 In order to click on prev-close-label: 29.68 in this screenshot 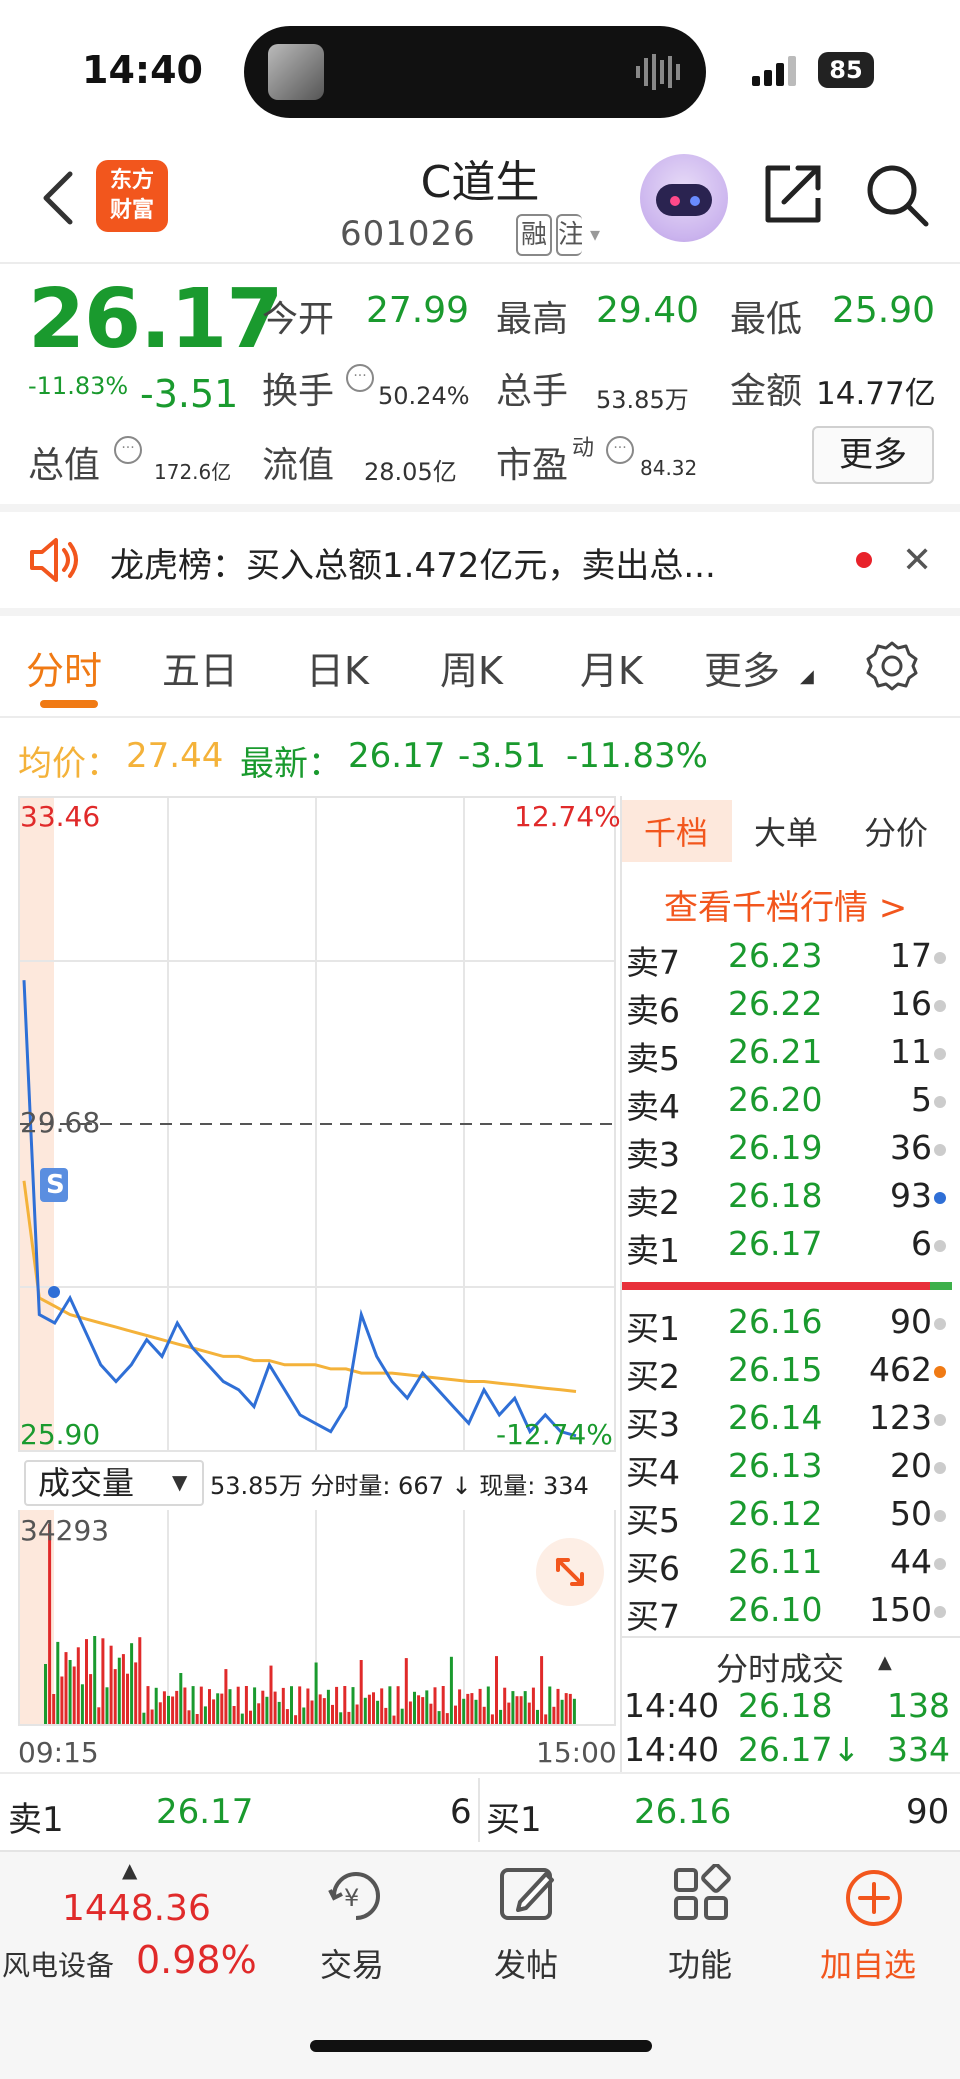, I will do `click(60, 1122)`.